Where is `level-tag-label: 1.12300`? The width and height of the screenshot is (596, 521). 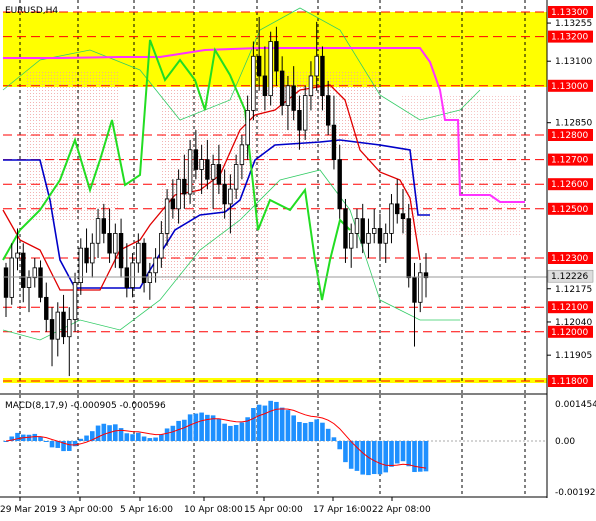 level-tag-label: 1.12300 is located at coordinates (569, 259).